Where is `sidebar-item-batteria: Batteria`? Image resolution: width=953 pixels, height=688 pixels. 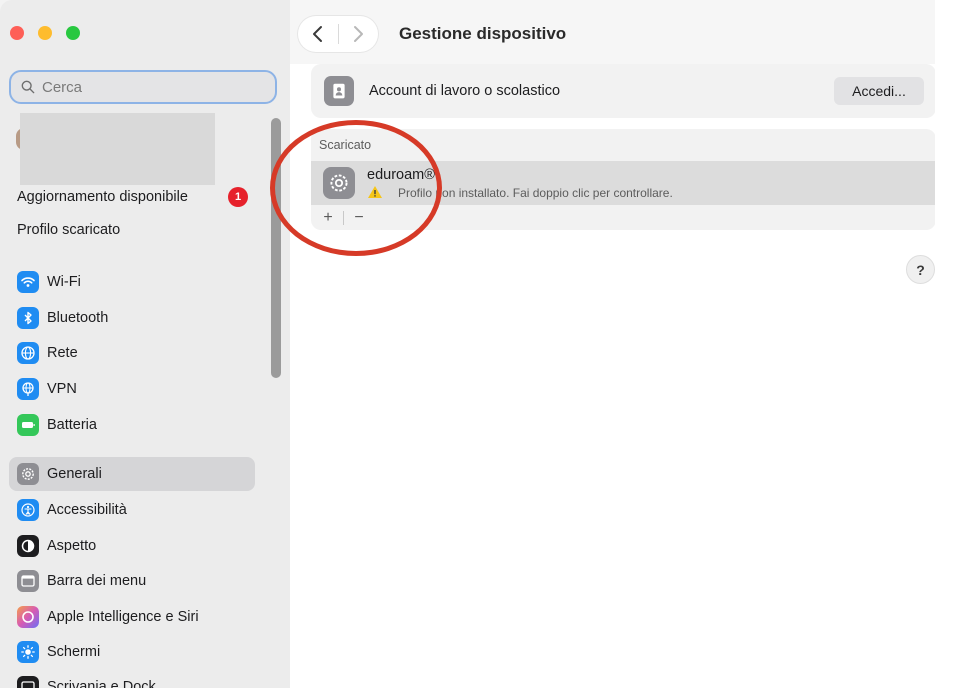 sidebar-item-batteria: Batteria is located at coordinates (132, 425).